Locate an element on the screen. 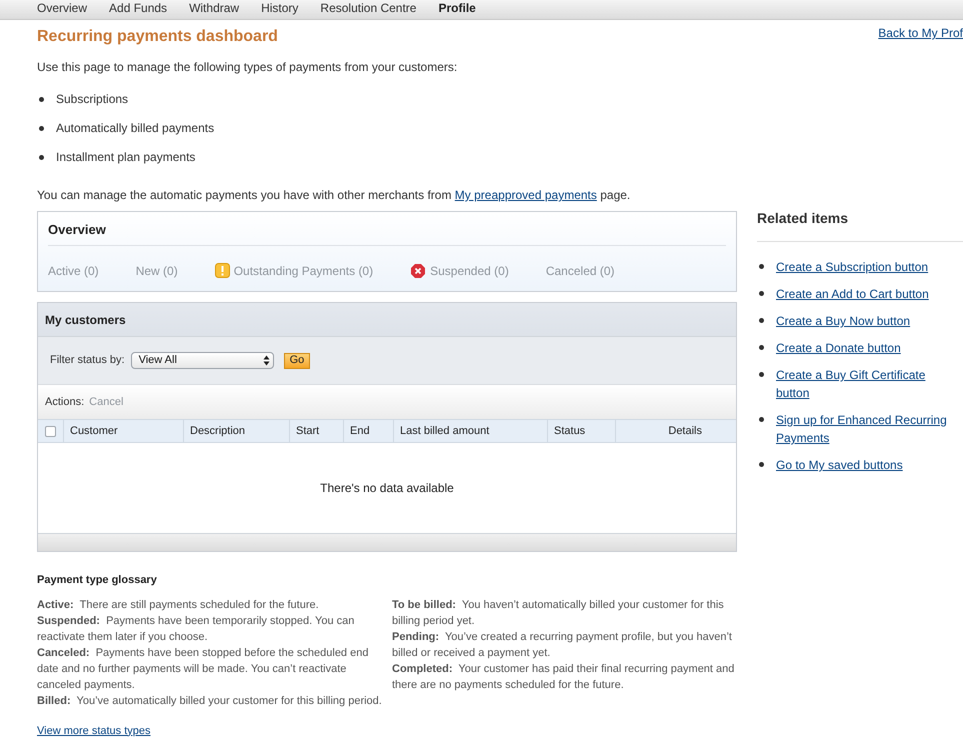 Image resolution: width=963 pixels, height=751 pixels. column-header: Status is located at coordinates (570, 431).